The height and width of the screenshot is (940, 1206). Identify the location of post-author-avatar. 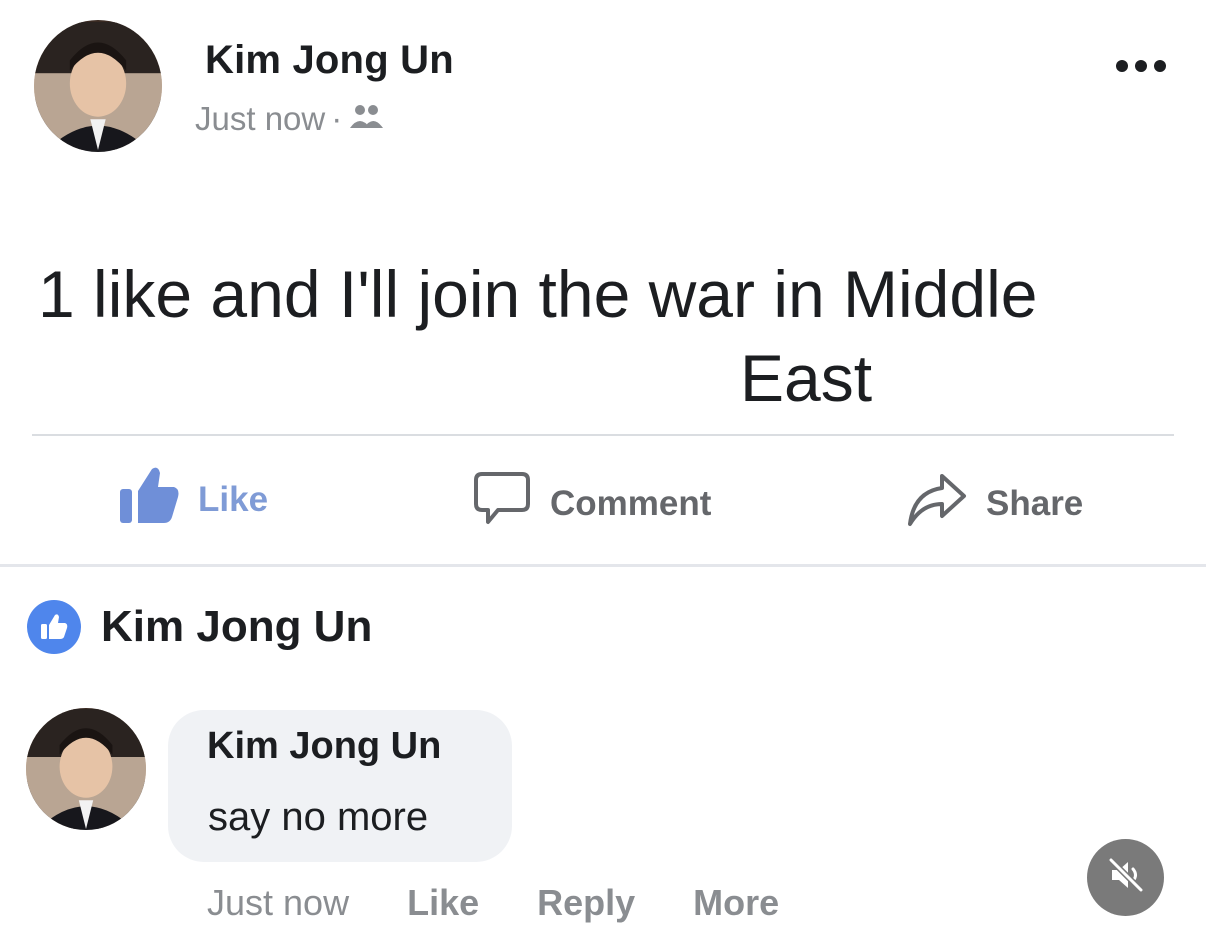
(98, 86).